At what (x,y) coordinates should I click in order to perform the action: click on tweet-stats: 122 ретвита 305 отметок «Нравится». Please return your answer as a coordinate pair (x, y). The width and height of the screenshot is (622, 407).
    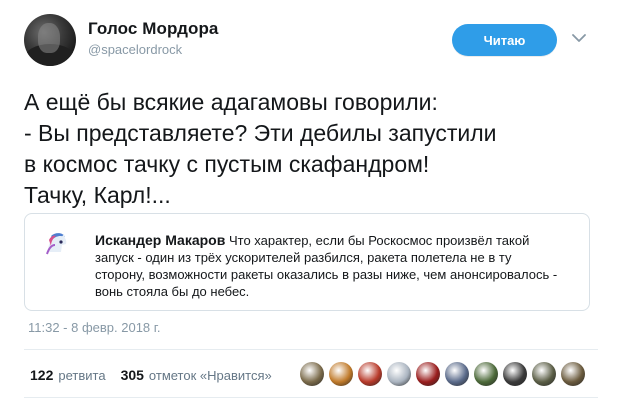
    Looking at the image, I should click on (151, 375).